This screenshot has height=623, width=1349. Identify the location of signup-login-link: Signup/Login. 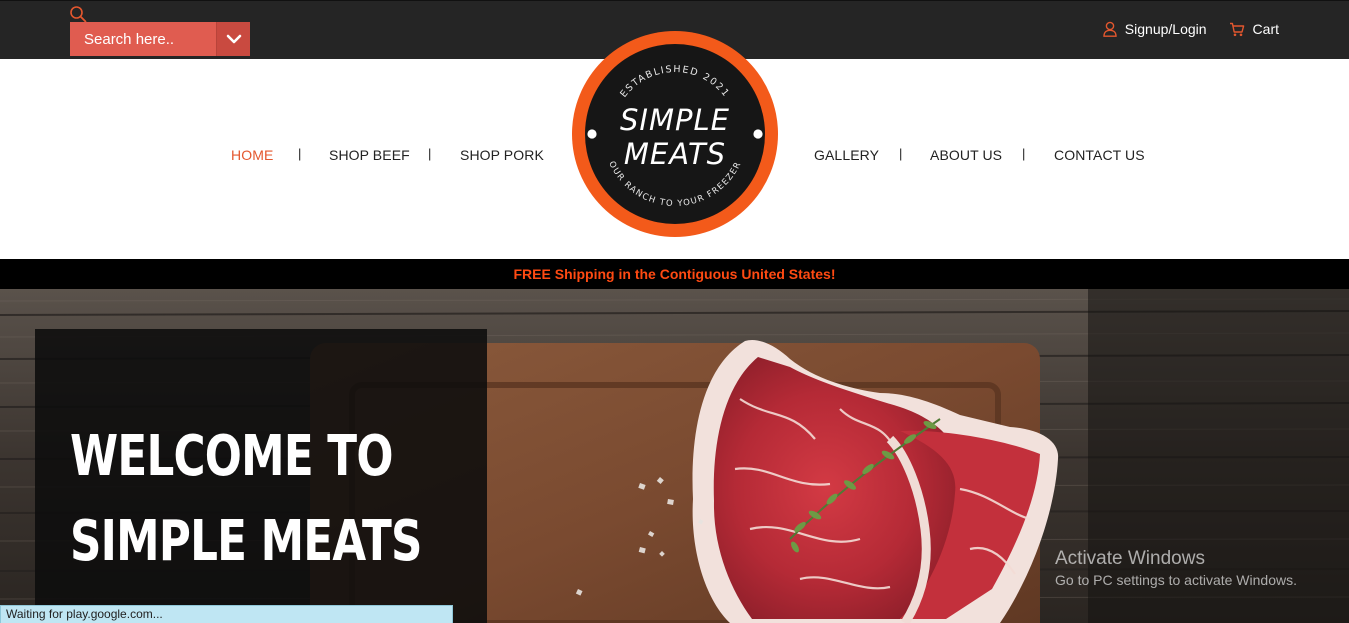
(1155, 29).